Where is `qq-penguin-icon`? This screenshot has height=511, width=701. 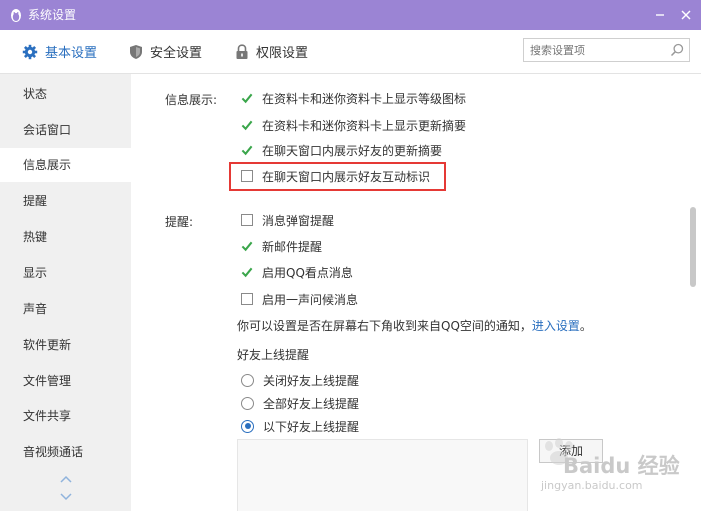
qq-penguin-icon is located at coordinates (16, 15).